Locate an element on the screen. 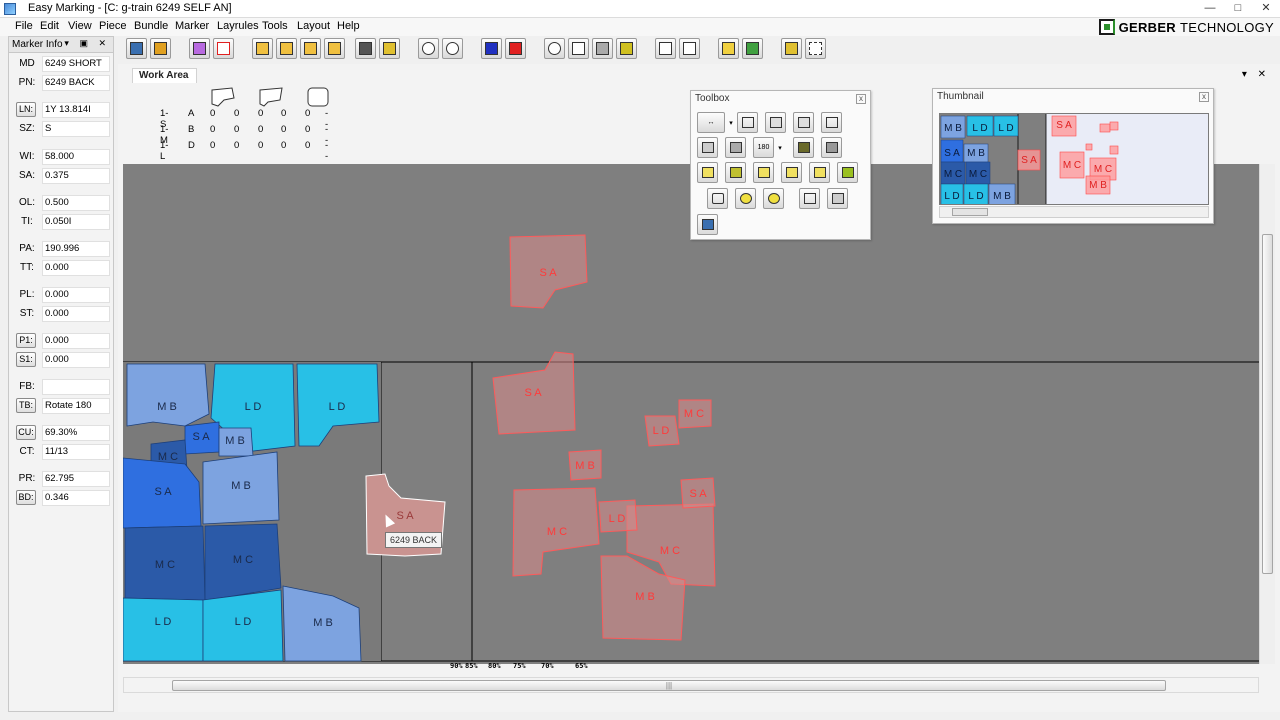  bump-center-icon is located at coordinates (775, 122).